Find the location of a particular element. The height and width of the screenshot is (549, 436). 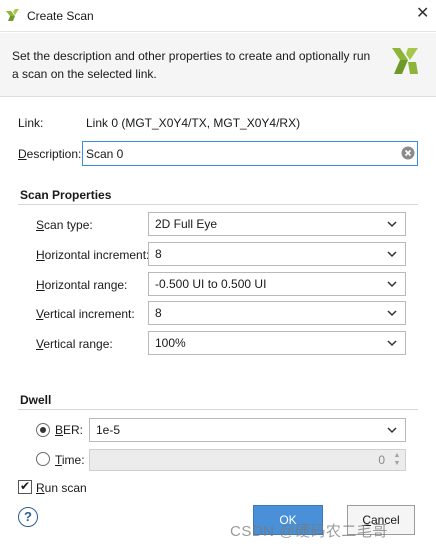

run-scan-label-rest: un scan is located at coordinates (65, 488).